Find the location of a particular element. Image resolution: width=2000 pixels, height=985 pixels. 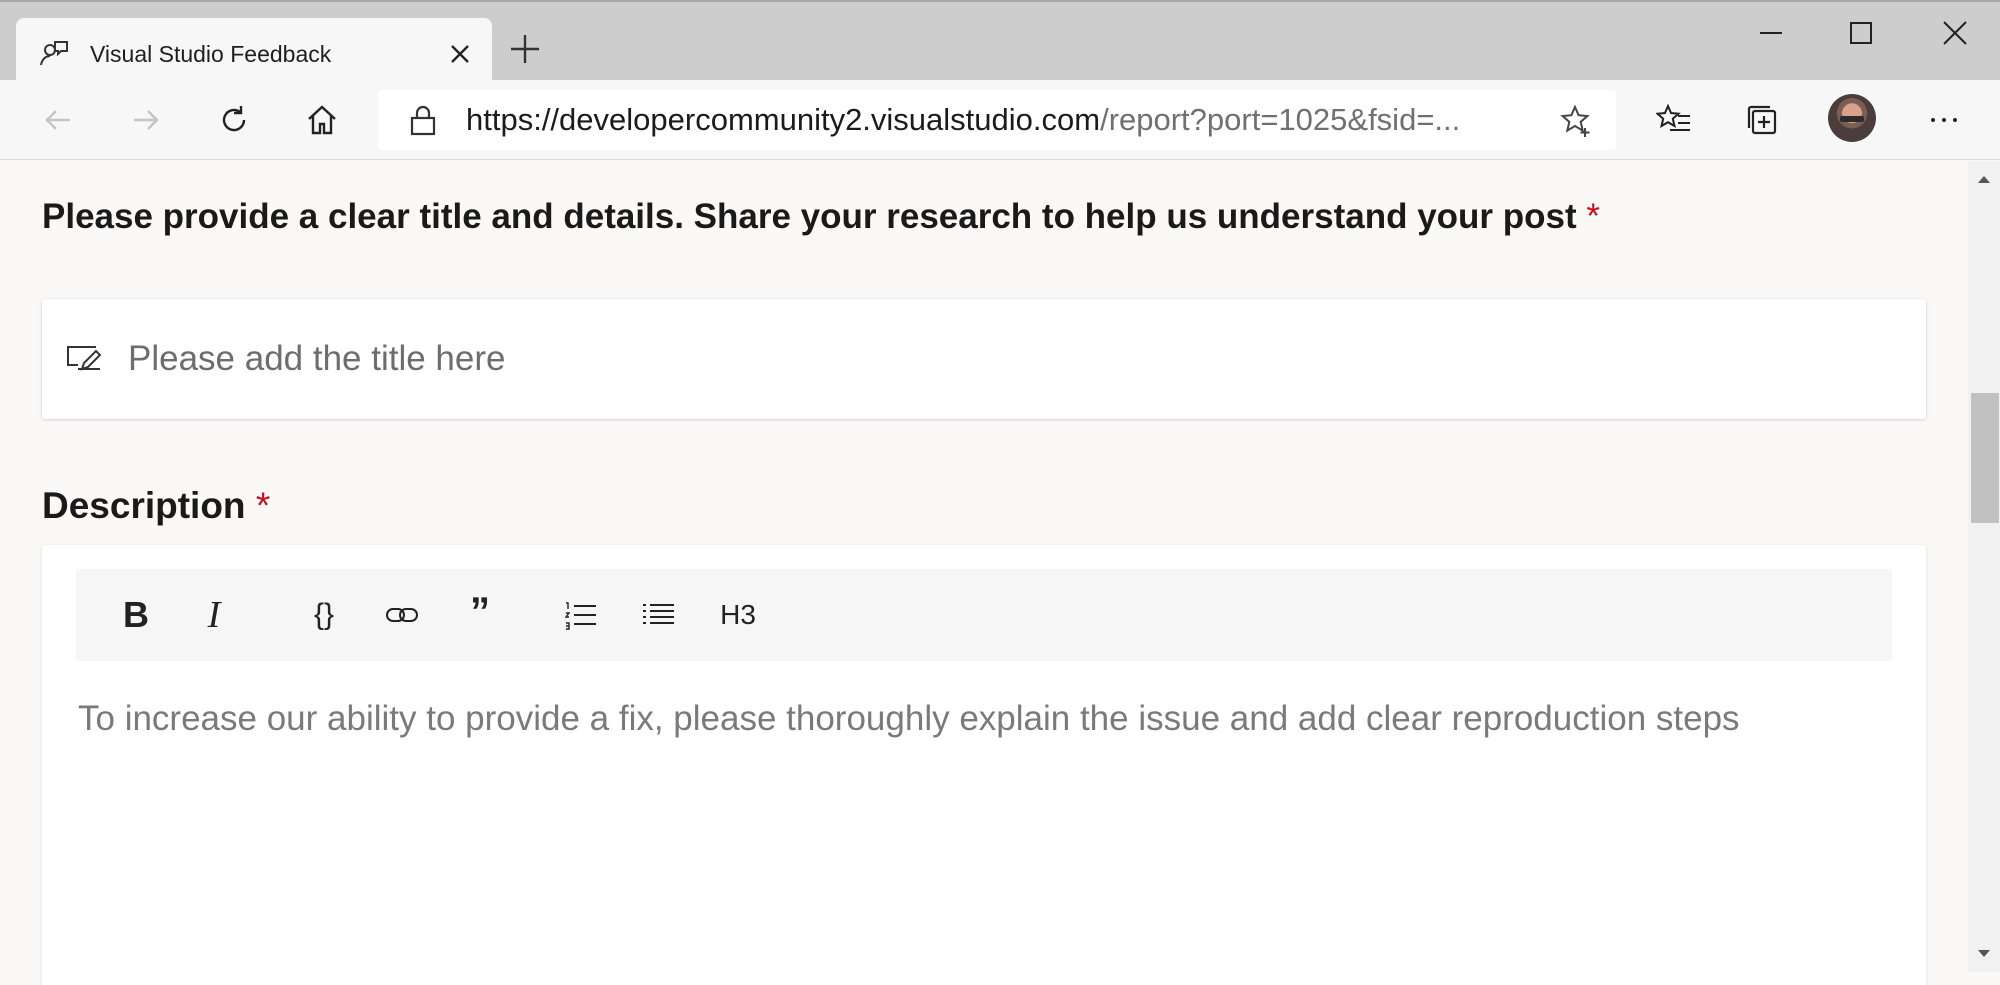

italic-button: I is located at coordinates (214, 615).